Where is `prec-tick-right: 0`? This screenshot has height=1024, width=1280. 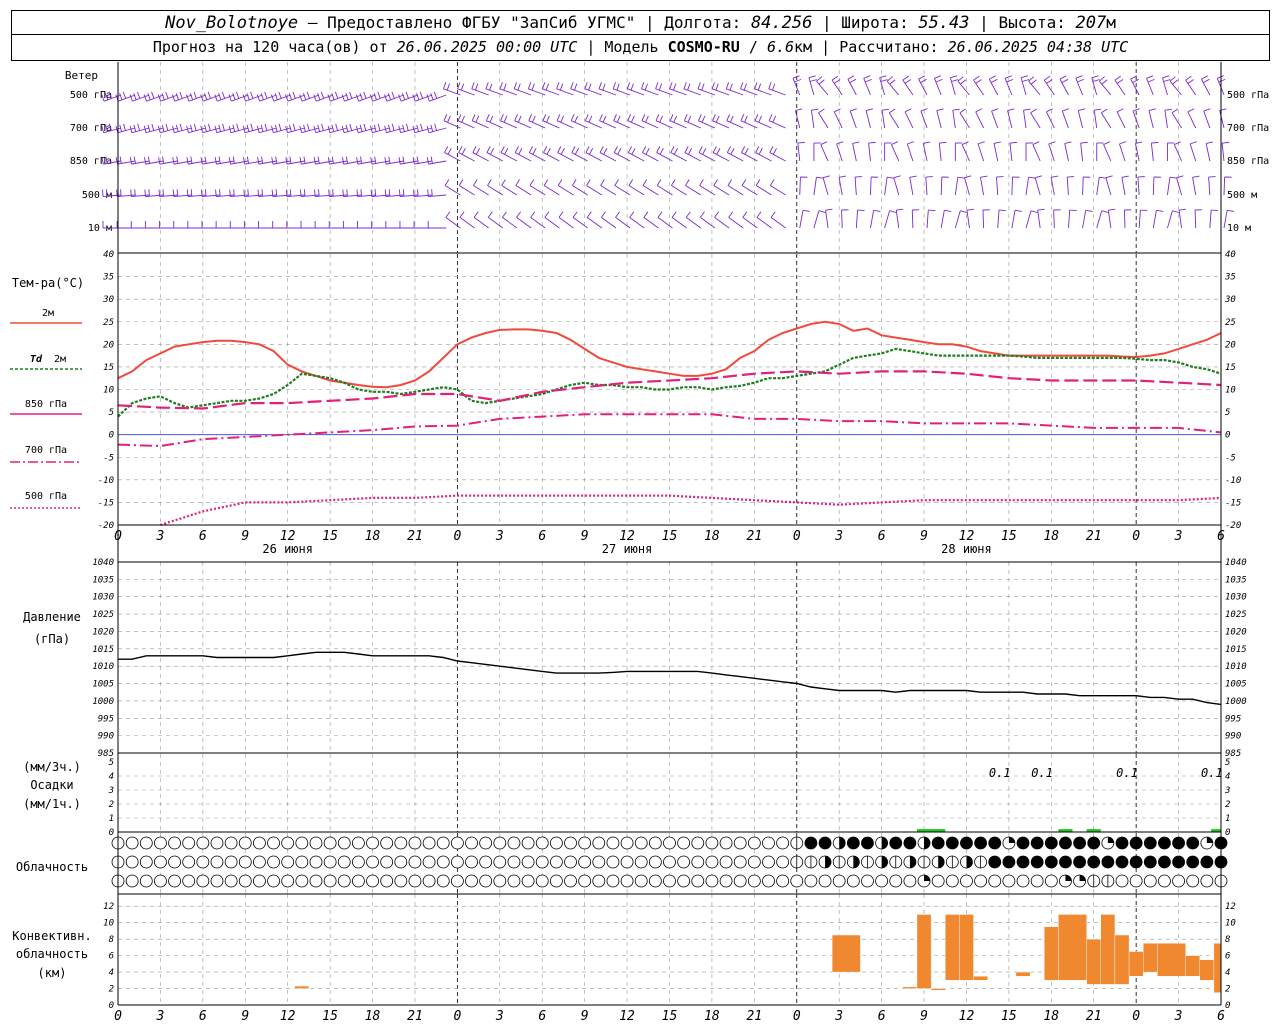
prec-tick-right: 0 is located at coordinates (1227, 833).